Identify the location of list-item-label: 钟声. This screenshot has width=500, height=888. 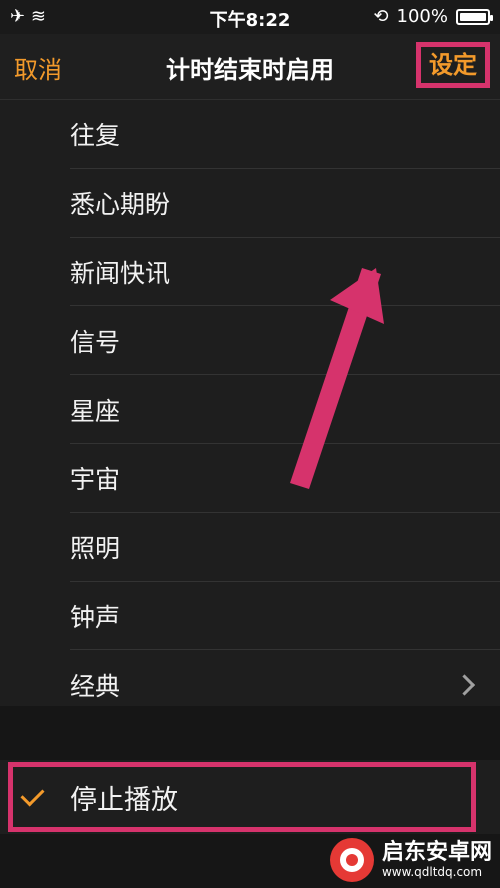
(95, 617).